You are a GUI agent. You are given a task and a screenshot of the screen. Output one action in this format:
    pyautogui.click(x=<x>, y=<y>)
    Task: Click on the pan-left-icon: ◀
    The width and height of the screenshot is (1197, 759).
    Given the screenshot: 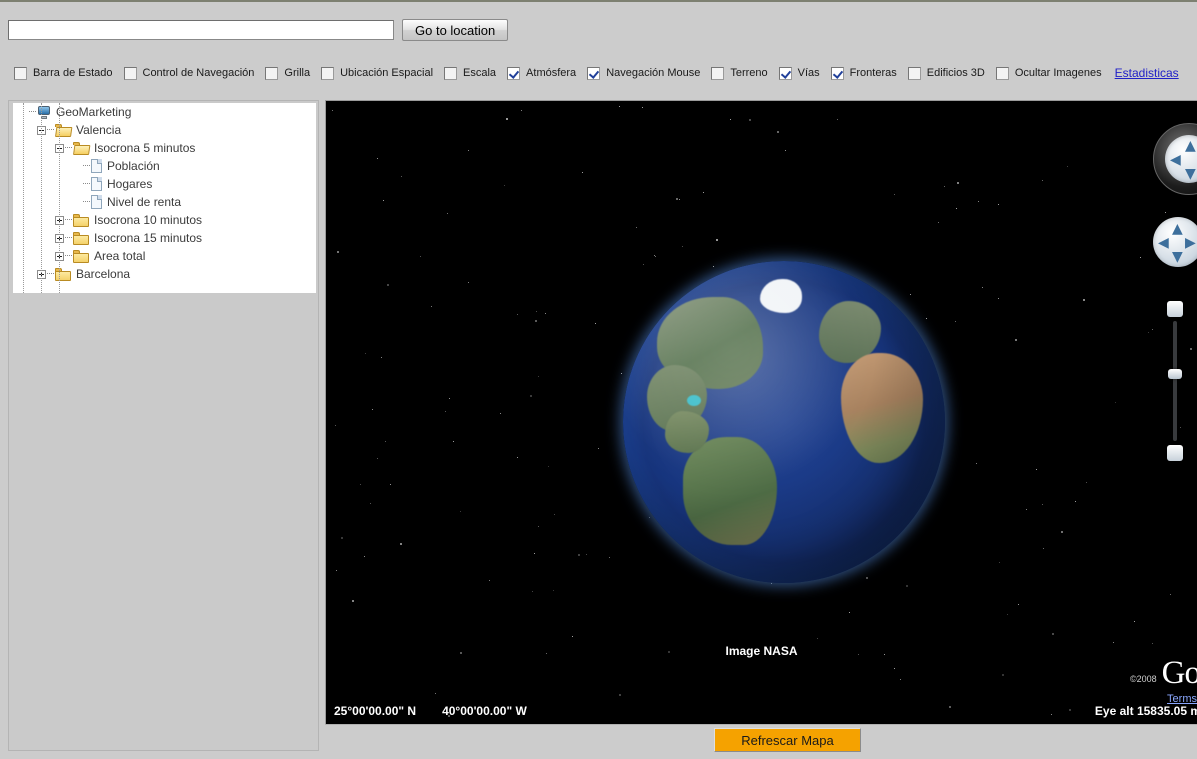 What is the action you would take?
    pyautogui.click(x=1175, y=160)
    